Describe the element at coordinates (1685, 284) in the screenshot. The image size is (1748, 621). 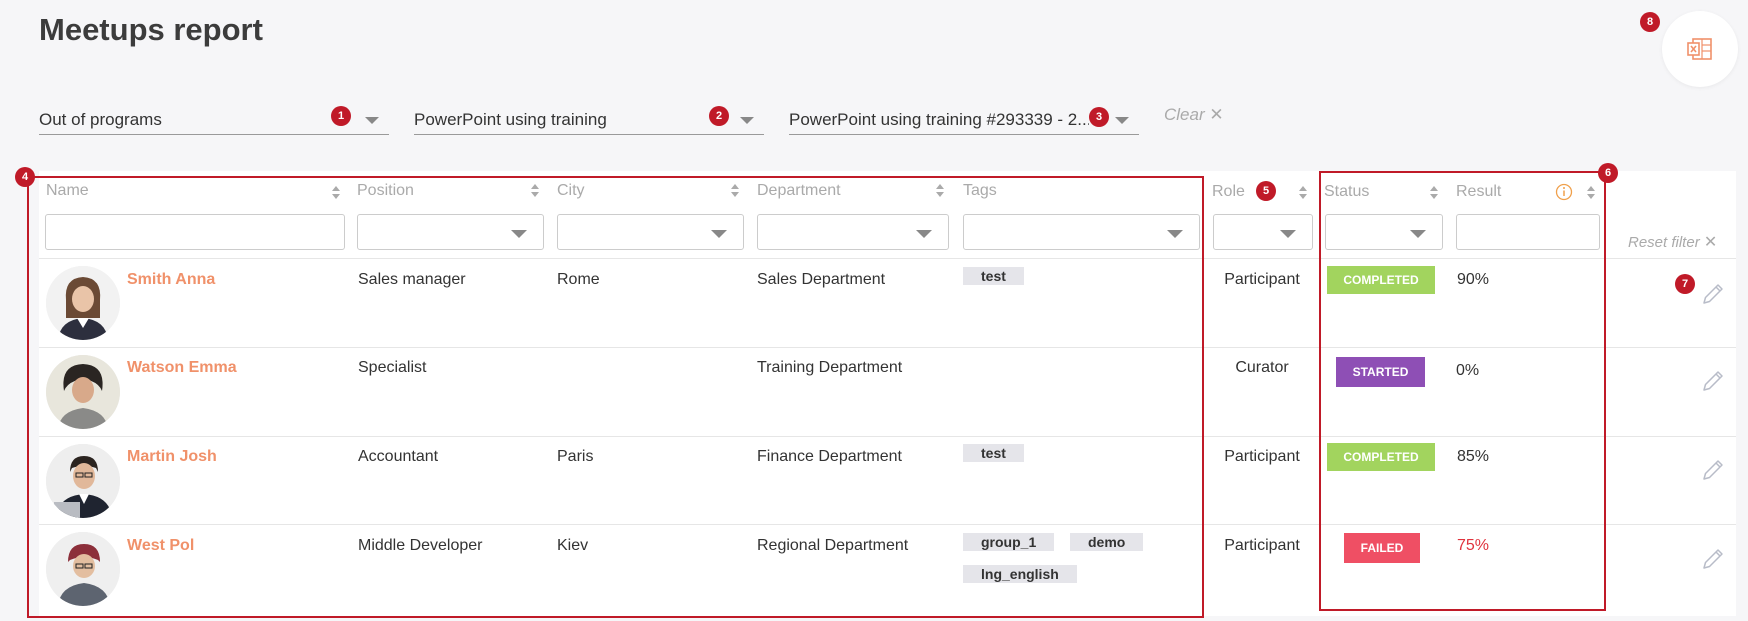
I see `annotation-badge-7: 7` at that location.